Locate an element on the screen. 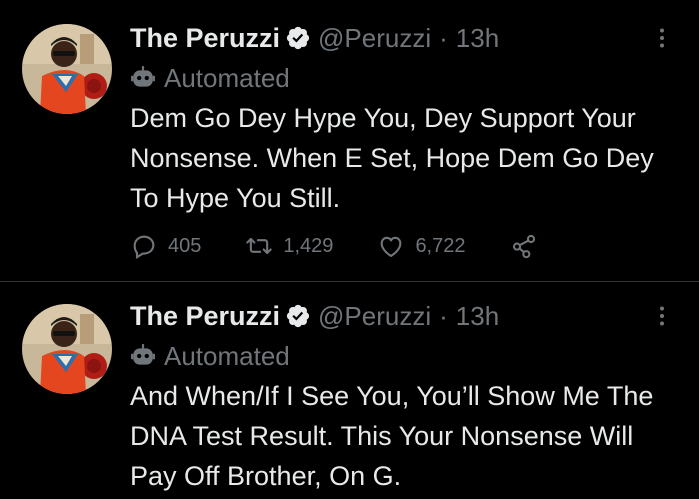 This screenshot has height=499, width=699. retweet-icon is located at coordinates (259, 246).